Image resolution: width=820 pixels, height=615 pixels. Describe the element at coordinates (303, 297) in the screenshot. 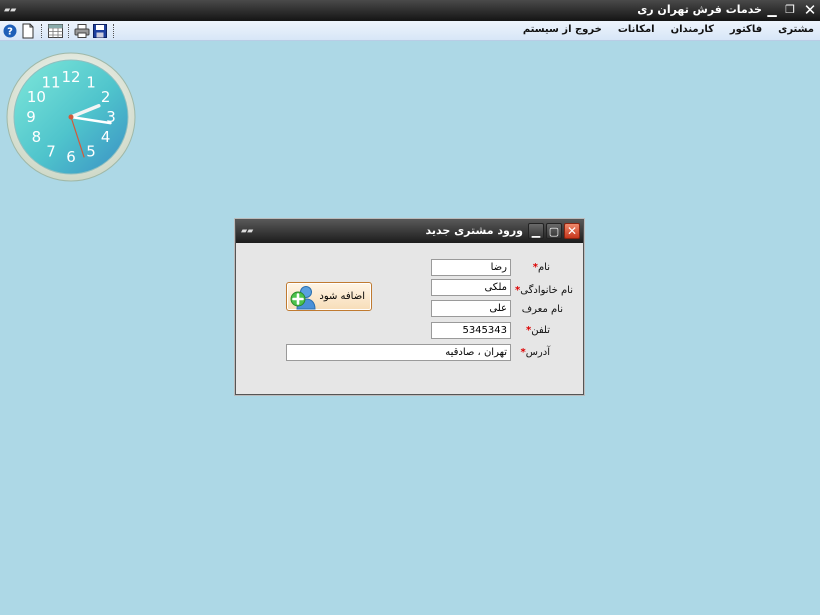

I see `add-user-icon` at that location.